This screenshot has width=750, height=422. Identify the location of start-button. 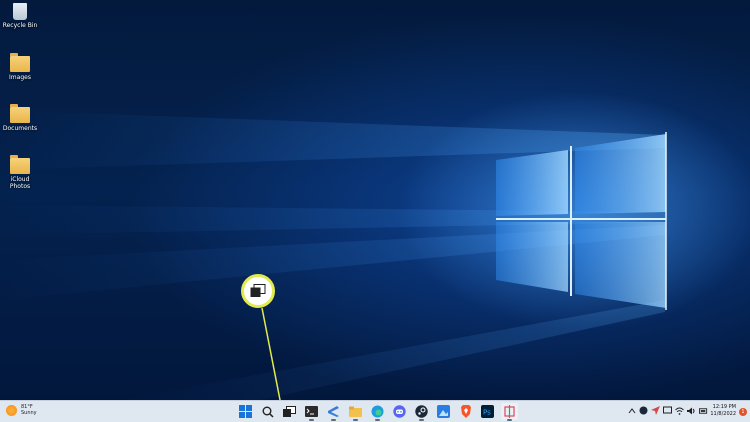
(245, 411).